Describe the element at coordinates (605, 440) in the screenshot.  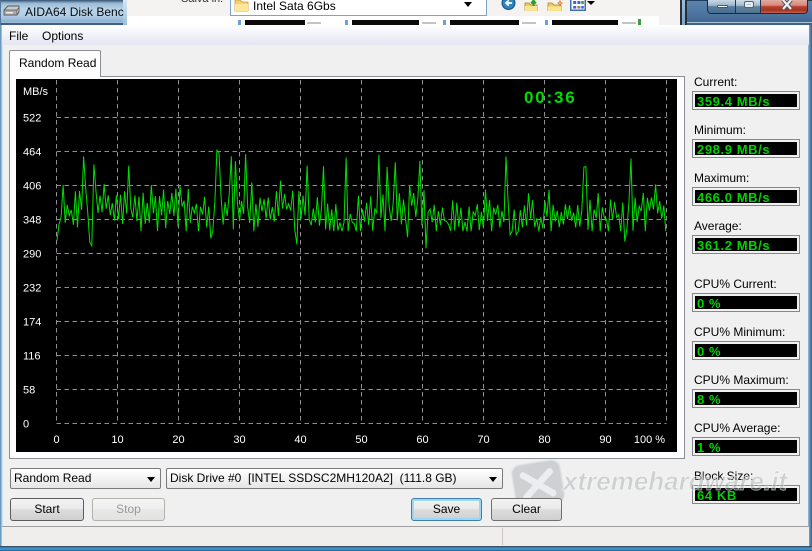
I see `svg-text: 90` at that location.